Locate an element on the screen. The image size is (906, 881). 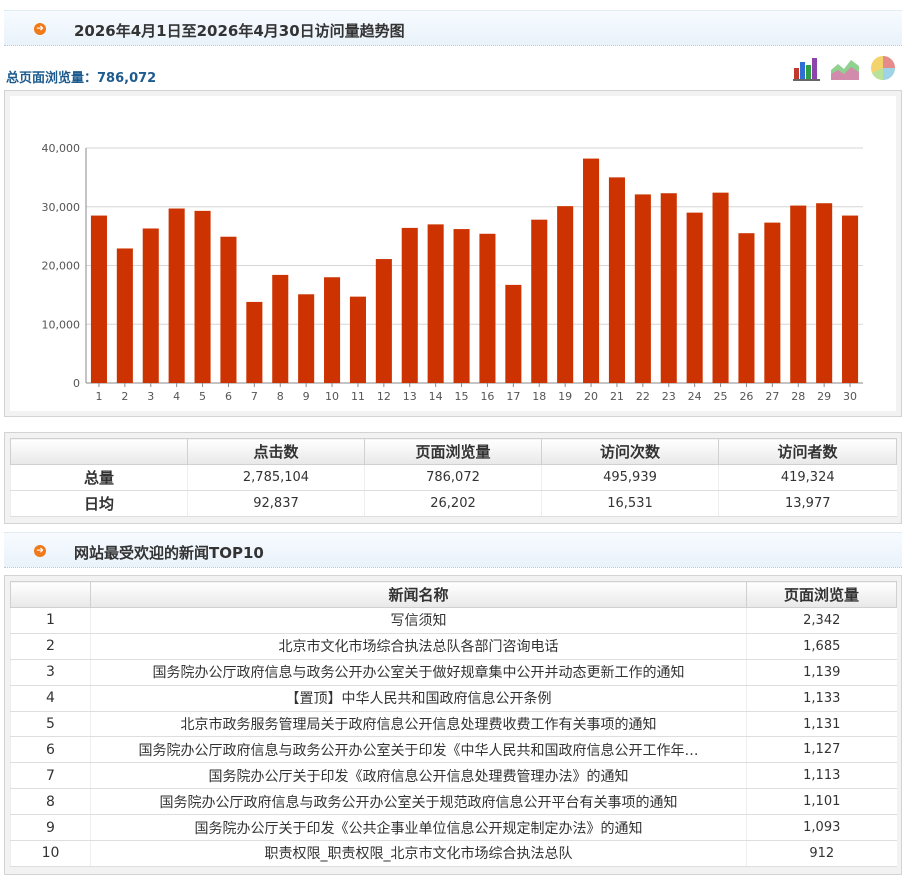
x-tick-label: 6 is located at coordinates (228, 396).